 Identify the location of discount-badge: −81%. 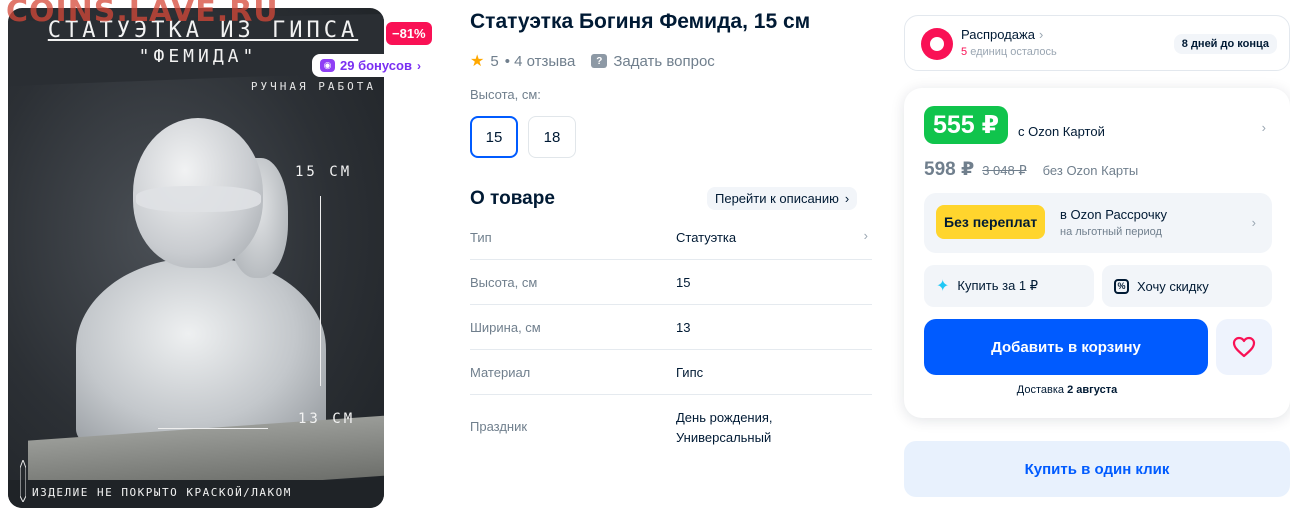
(409, 33).